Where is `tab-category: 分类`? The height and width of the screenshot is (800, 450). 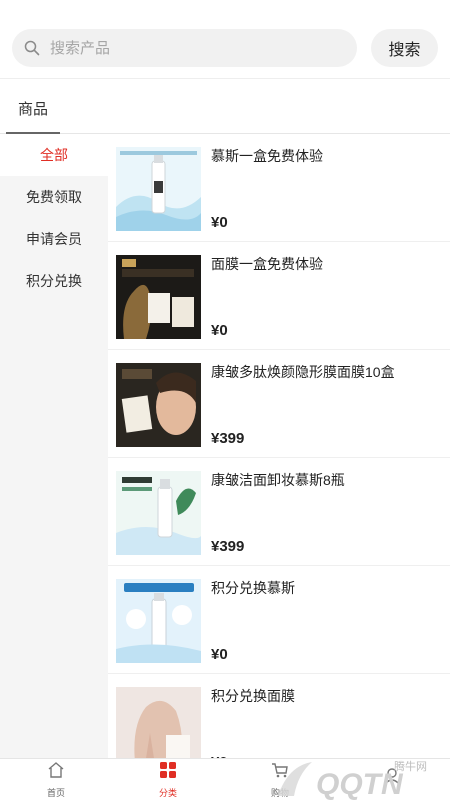
tab-category: 分类 is located at coordinates (168, 779).